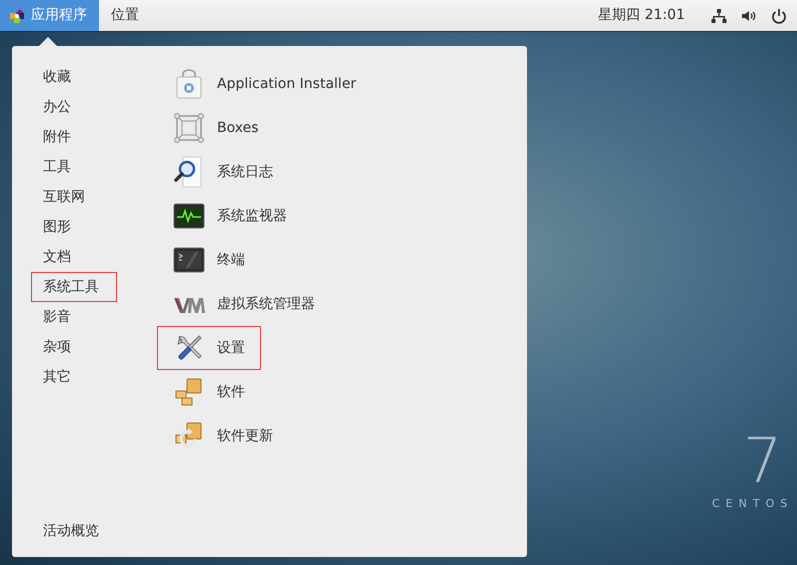 The height and width of the screenshot is (565, 797). Describe the element at coordinates (719, 16) in the screenshot. I see `network-icon` at that location.